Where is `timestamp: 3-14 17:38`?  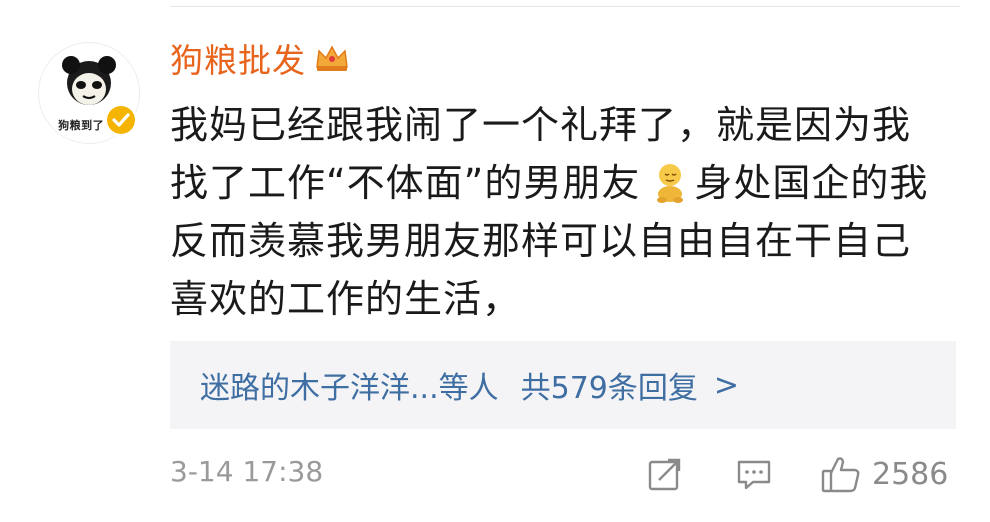
timestamp: 3-14 17:38 is located at coordinates (247, 471).